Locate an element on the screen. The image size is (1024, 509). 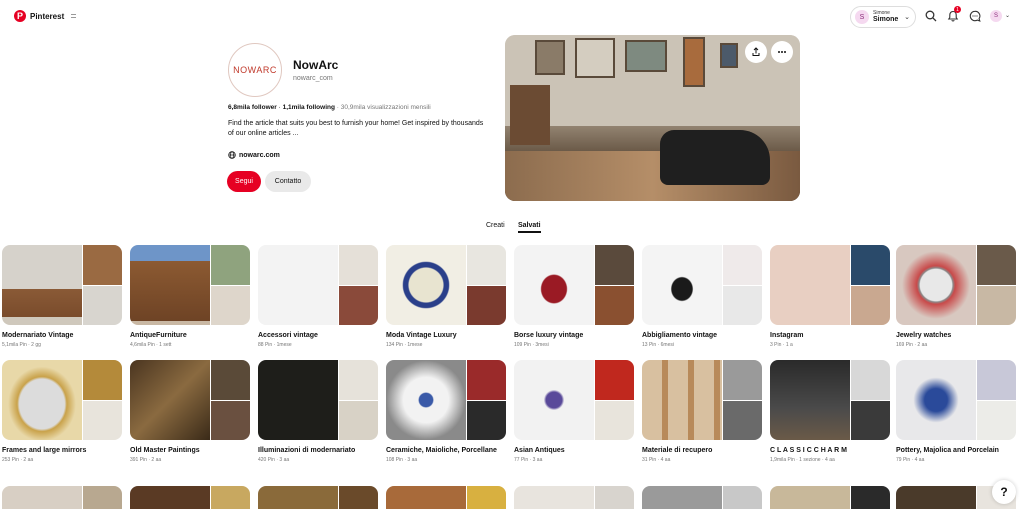
board-meta: 31 Pin · 4 aa is located at coordinates (656, 460).